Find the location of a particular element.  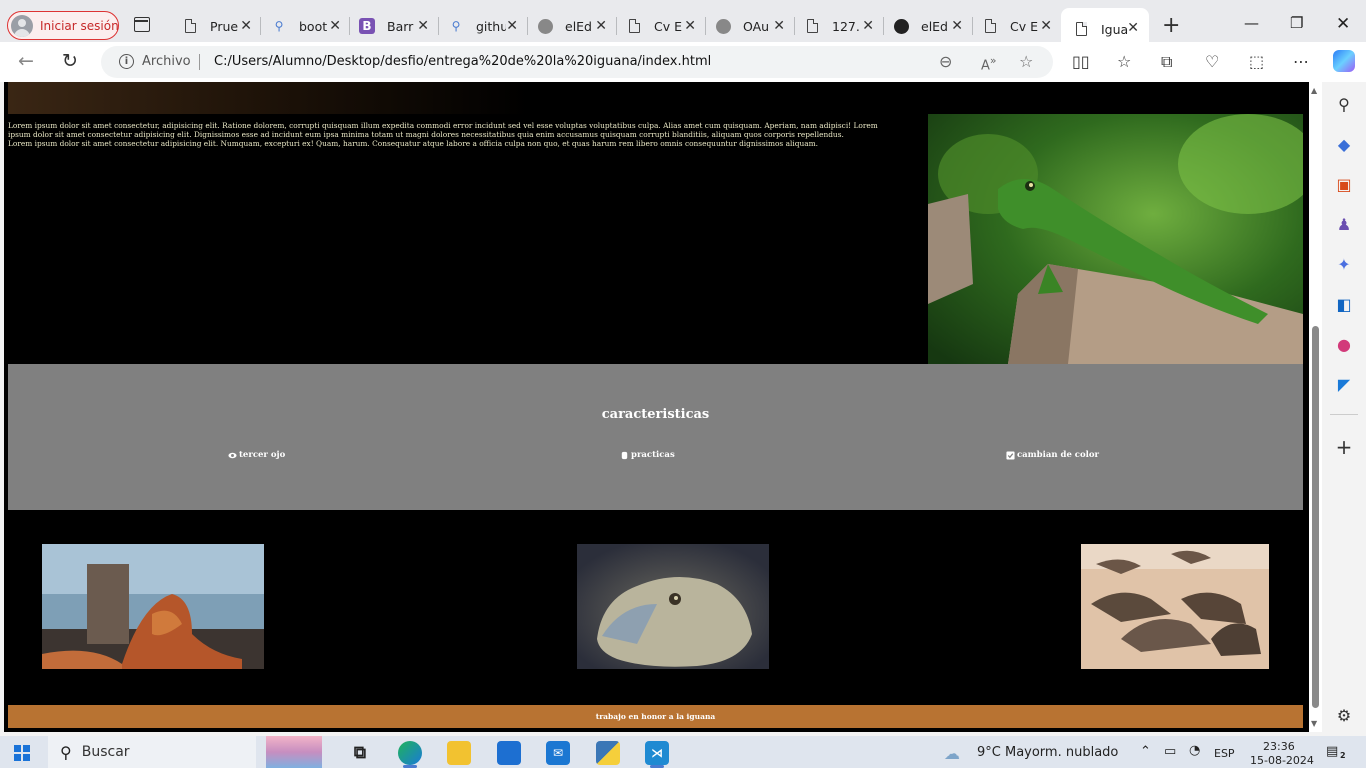

profile-button: Iniciar sesión is located at coordinates (63, 25).